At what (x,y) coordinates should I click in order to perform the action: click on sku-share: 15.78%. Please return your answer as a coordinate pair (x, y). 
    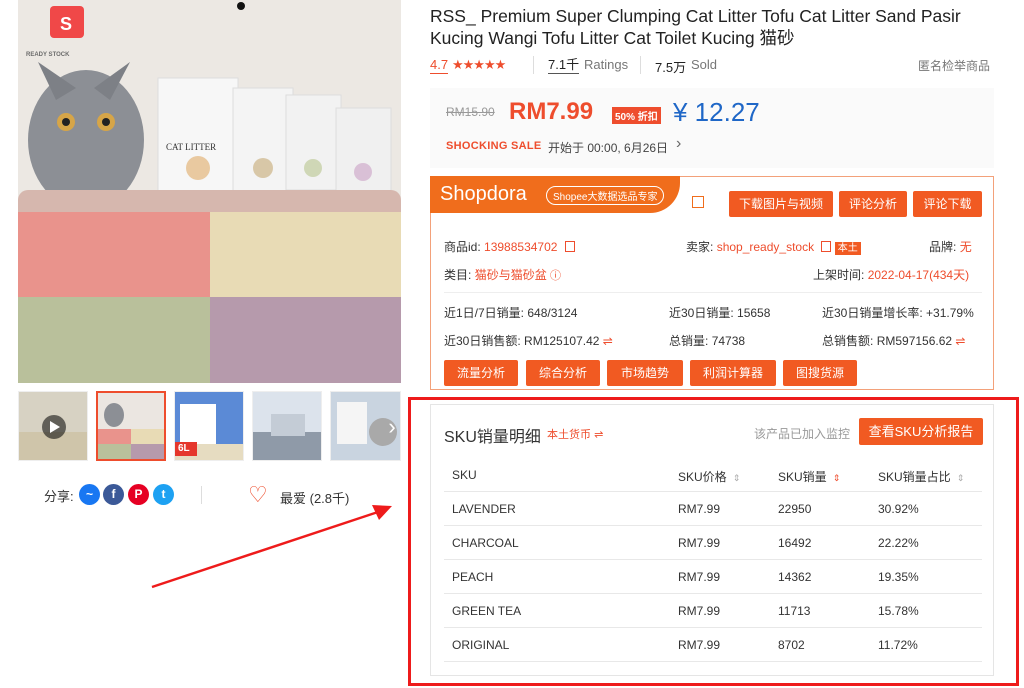
    Looking at the image, I should click on (898, 611).